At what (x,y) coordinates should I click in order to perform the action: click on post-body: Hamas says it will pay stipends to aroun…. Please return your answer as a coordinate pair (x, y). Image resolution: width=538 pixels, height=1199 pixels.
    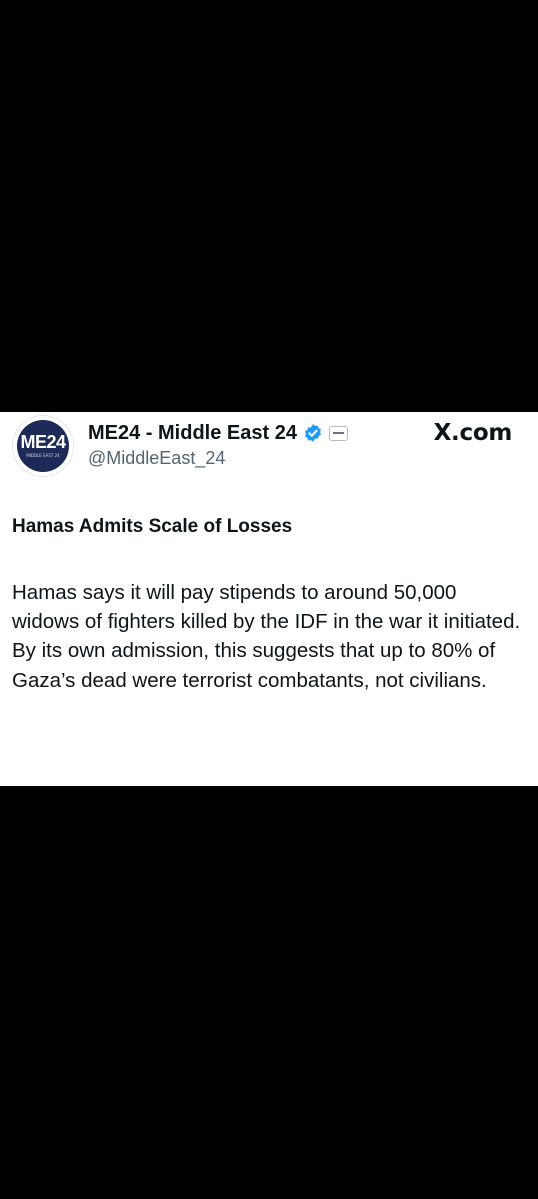
    Looking at the image, I should click on (269, 636).